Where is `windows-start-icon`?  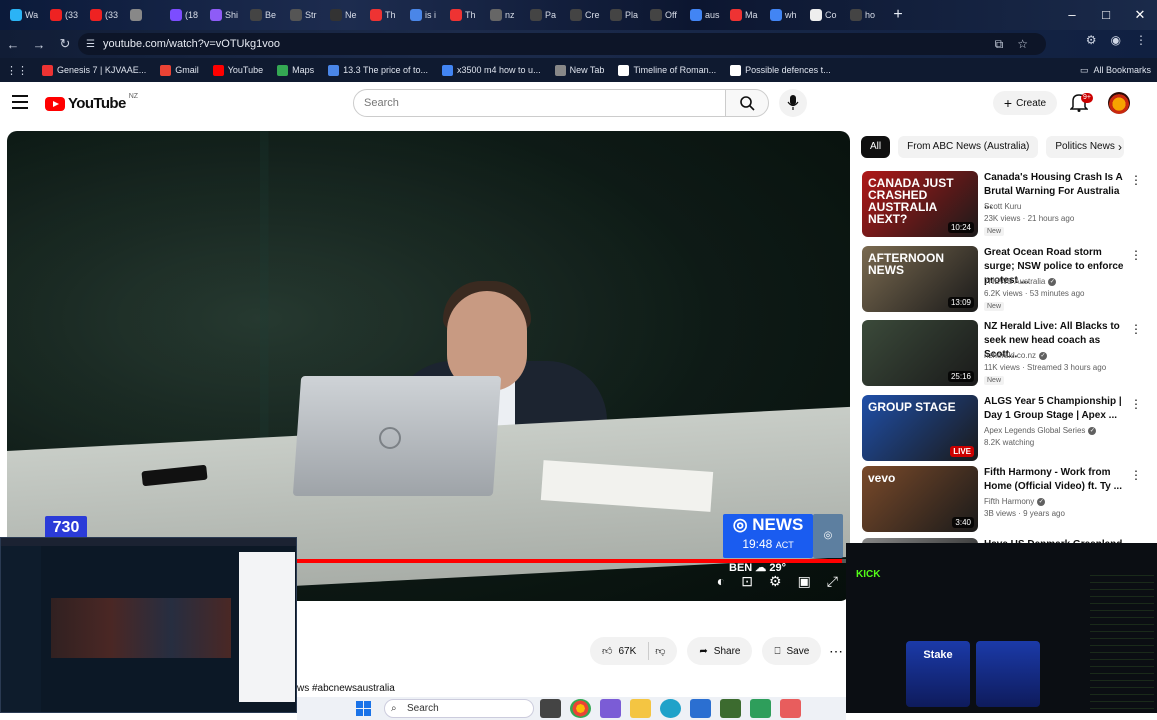 windows-start-icon is located at coordinates (363, 708).